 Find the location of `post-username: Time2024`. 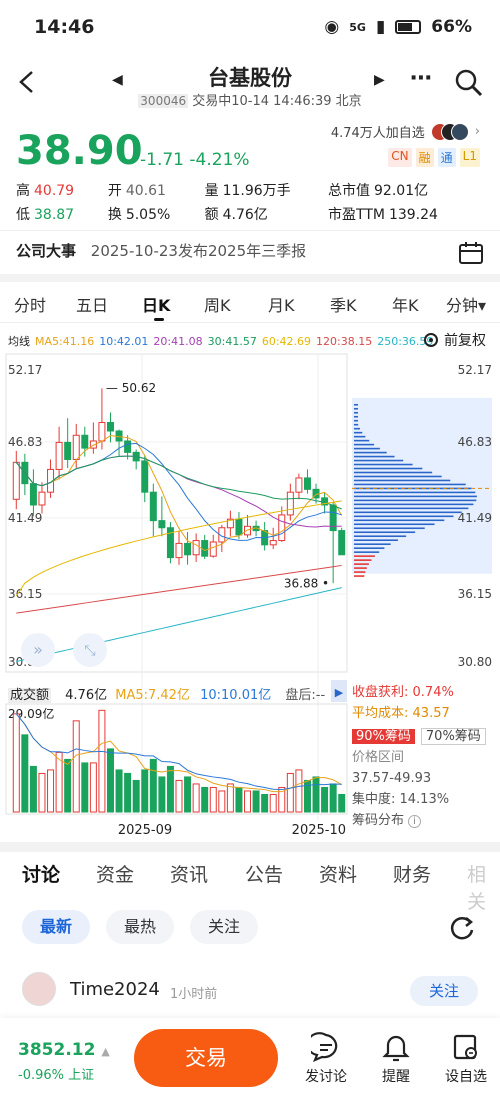

post-username: Time2024 is located at coordinates (115, 989).